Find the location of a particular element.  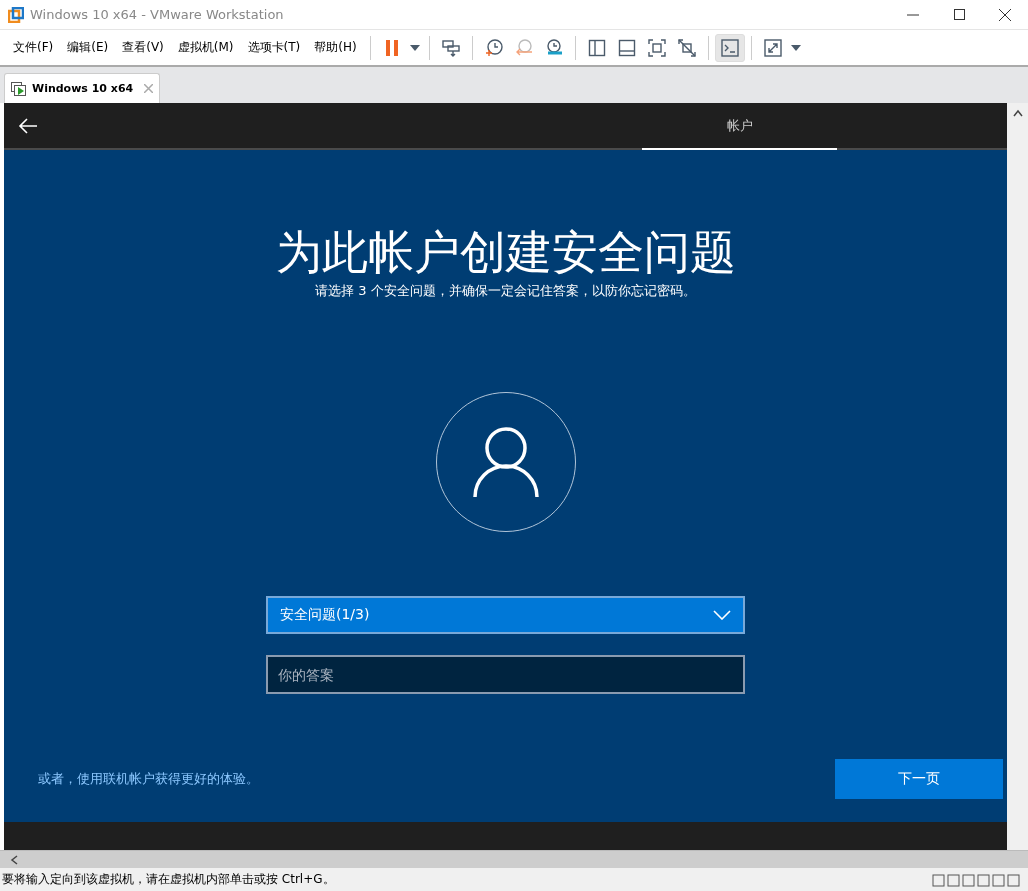

snapshot-icon is located at coordinates (493, 47).